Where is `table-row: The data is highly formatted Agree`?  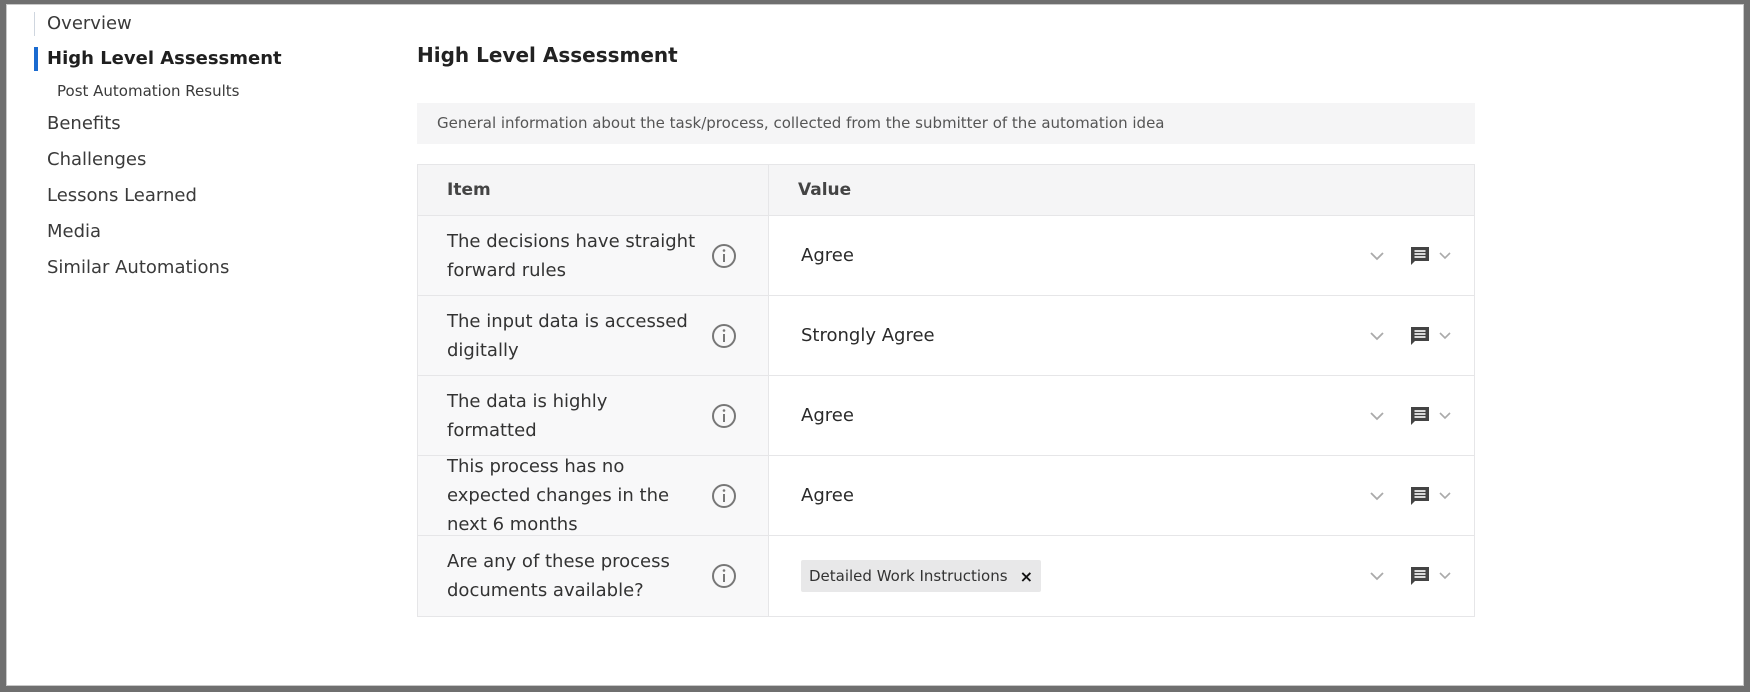
table-row: The data is highly formatted Agree is located at coordinates (946, 416).